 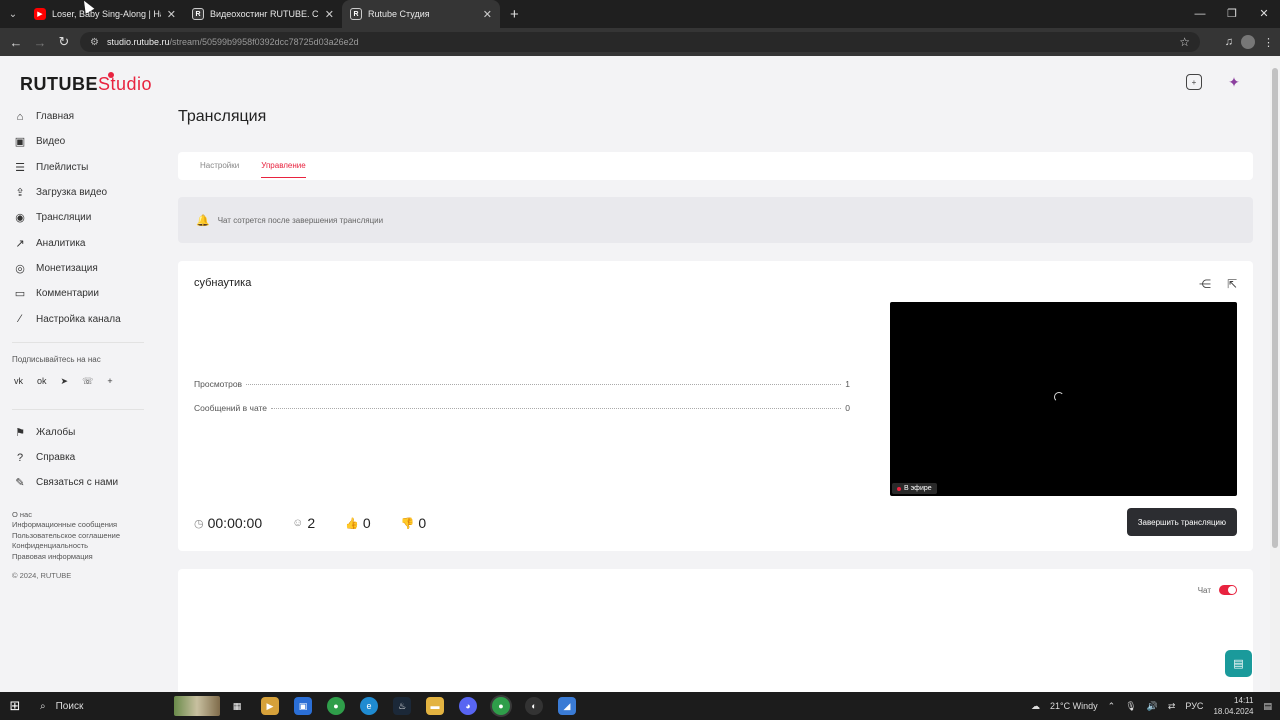 I want to click on weather-text: 21°C Windy, so click(x=1074, y=706).